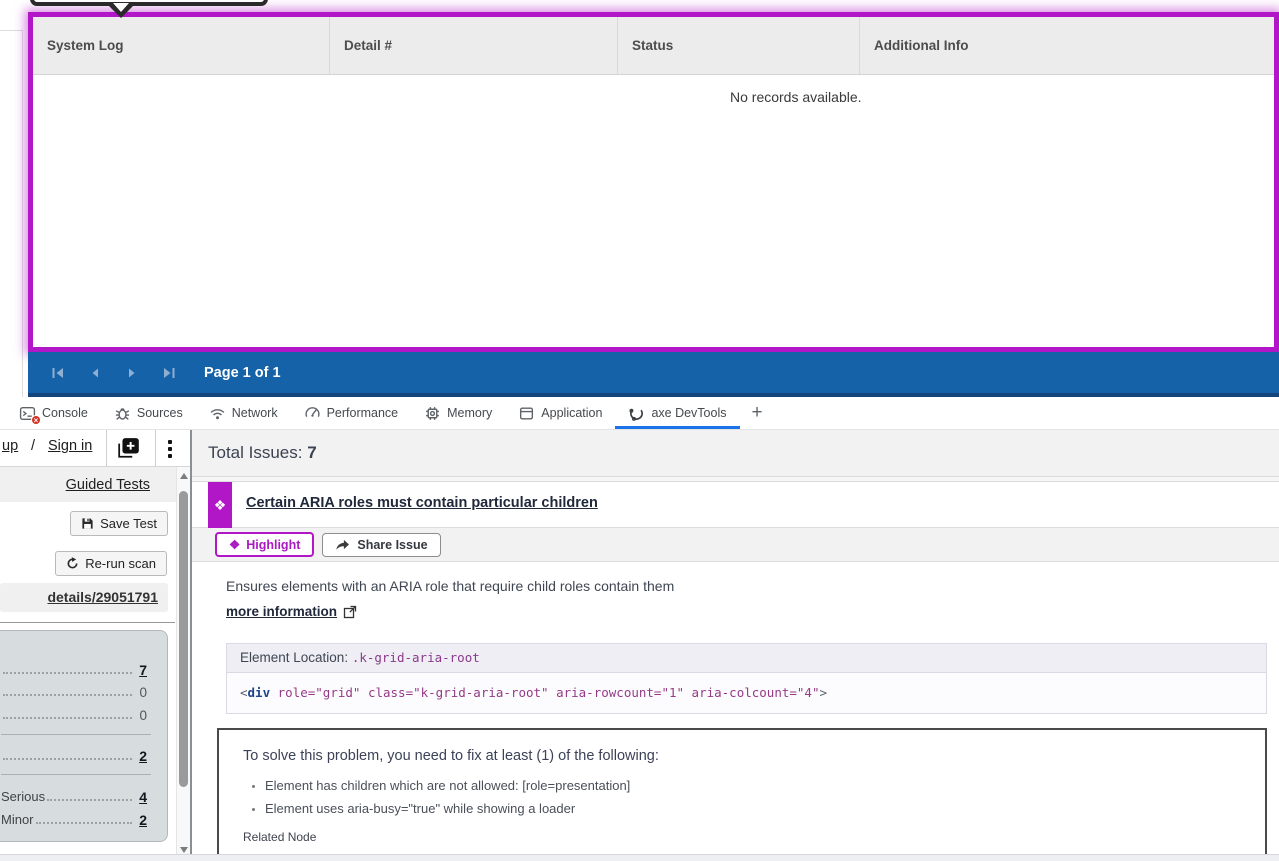 The height and width of the screenshot is (861, 1279). What do you see at coordinates (181, 45) in the screenshot?
I see `grid-column-header: System Log` at bounding box center [181, 45].